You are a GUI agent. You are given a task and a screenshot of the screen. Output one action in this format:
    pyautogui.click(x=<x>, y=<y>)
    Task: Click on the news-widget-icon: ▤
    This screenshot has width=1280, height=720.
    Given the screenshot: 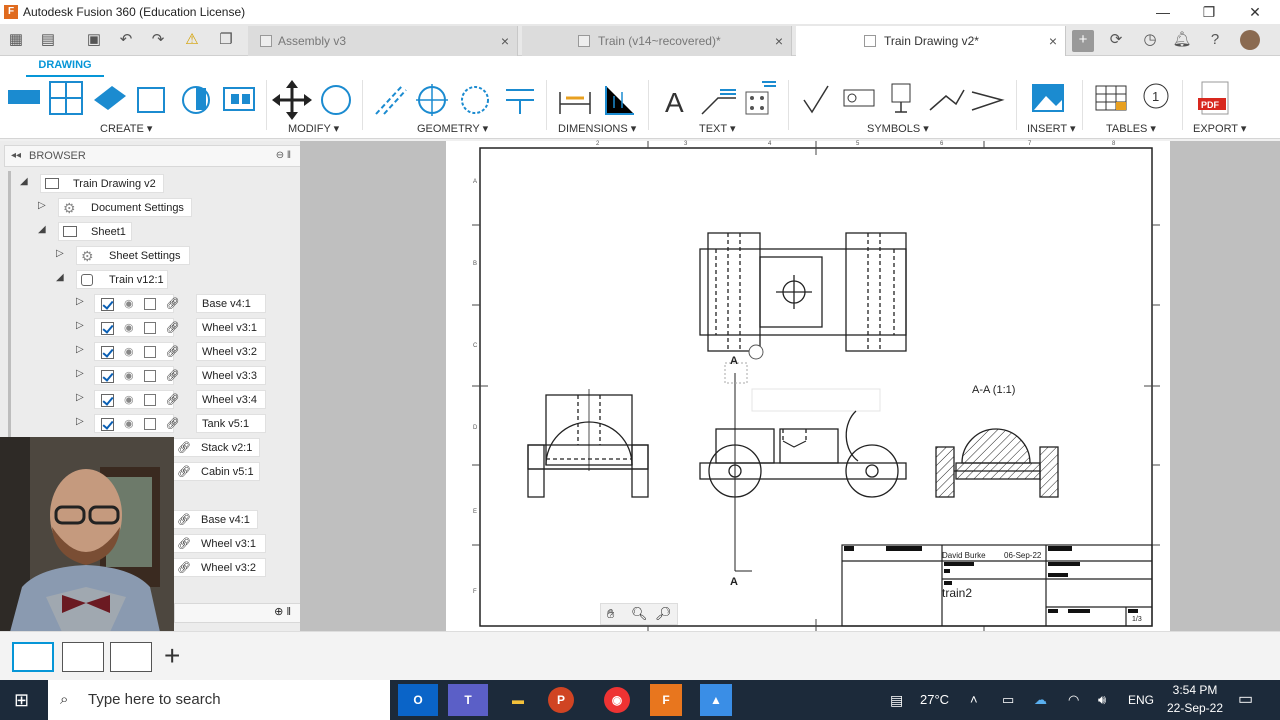 What is the action you would take?
    pyautogui.click(x=896, y=700)
    